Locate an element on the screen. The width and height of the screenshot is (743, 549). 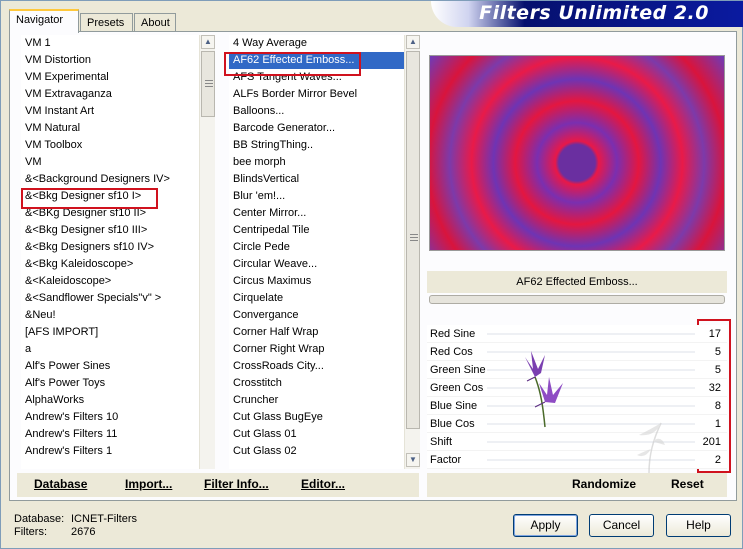
category-item: Andrew's Filters 1 is located at coordinates (117, 451).